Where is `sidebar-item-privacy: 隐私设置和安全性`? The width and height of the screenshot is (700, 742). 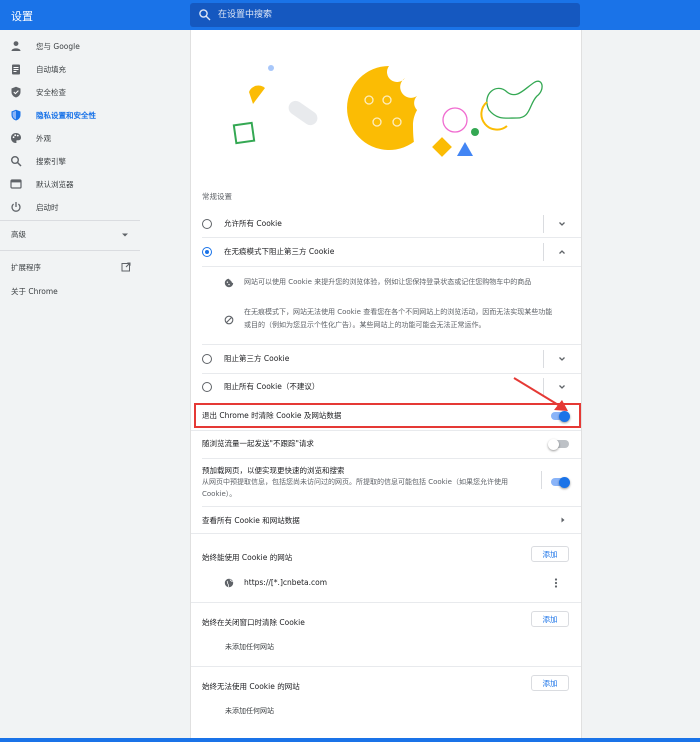 sidebar-item-privacy: 隐私设置和安全性 is located at coordinates (70, 115).